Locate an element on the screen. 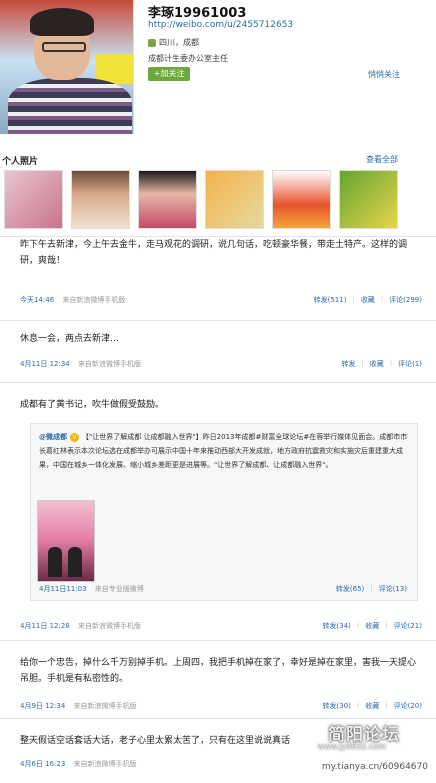 This screenshot has width=436, height=783. comment-link: 评论(21) is located at coordinates (408, 626).